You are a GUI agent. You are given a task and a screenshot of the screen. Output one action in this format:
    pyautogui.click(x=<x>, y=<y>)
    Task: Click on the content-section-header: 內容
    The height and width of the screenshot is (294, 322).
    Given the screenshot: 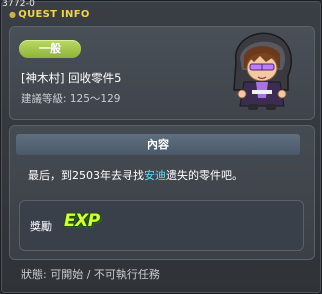 What is the action you would take?
    pyautogui.click(x=158, y=144)
    